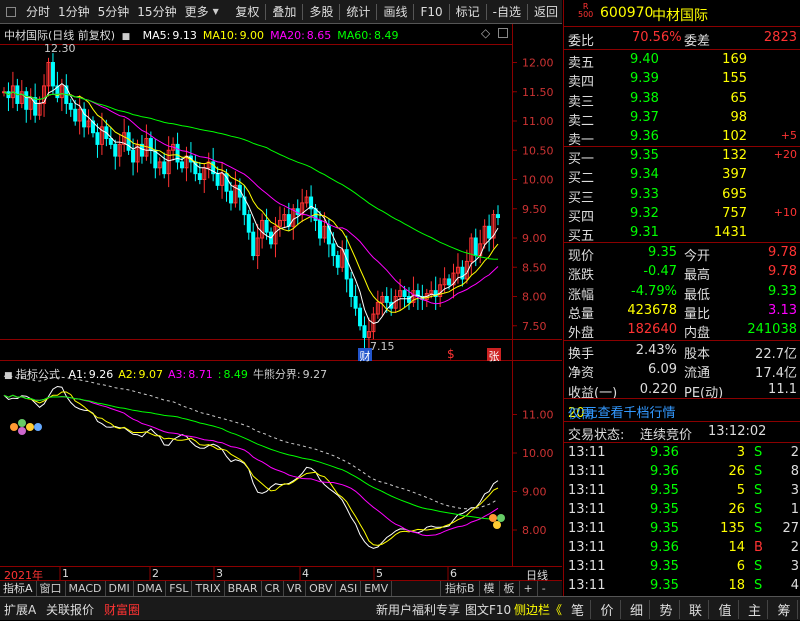  What do you see at coordinates (637, 609) in the screenshot?
I see `panel-tab: 细` at bounding box center [637, 609].